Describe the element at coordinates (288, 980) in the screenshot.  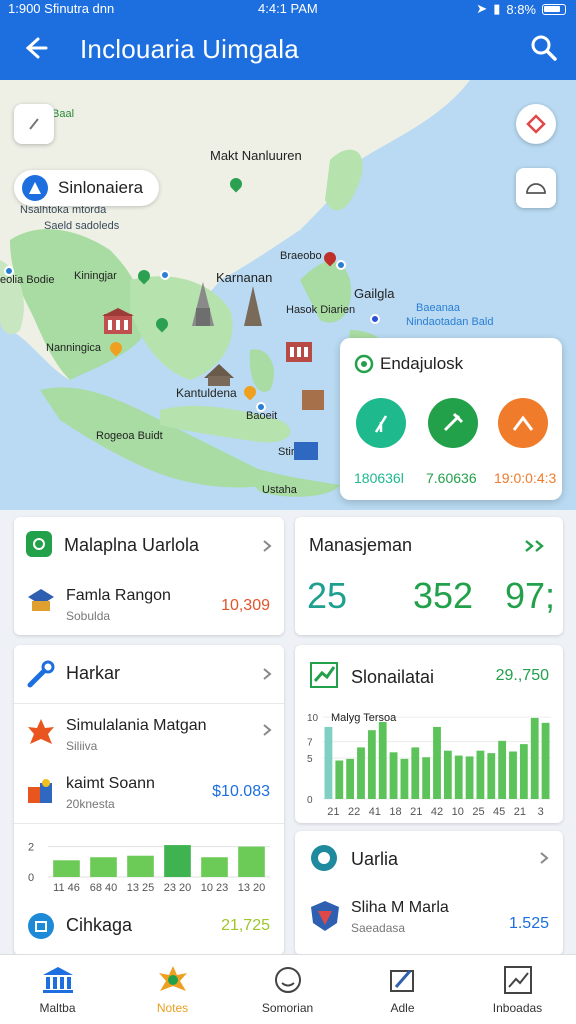
I see `face-icon` at that location.